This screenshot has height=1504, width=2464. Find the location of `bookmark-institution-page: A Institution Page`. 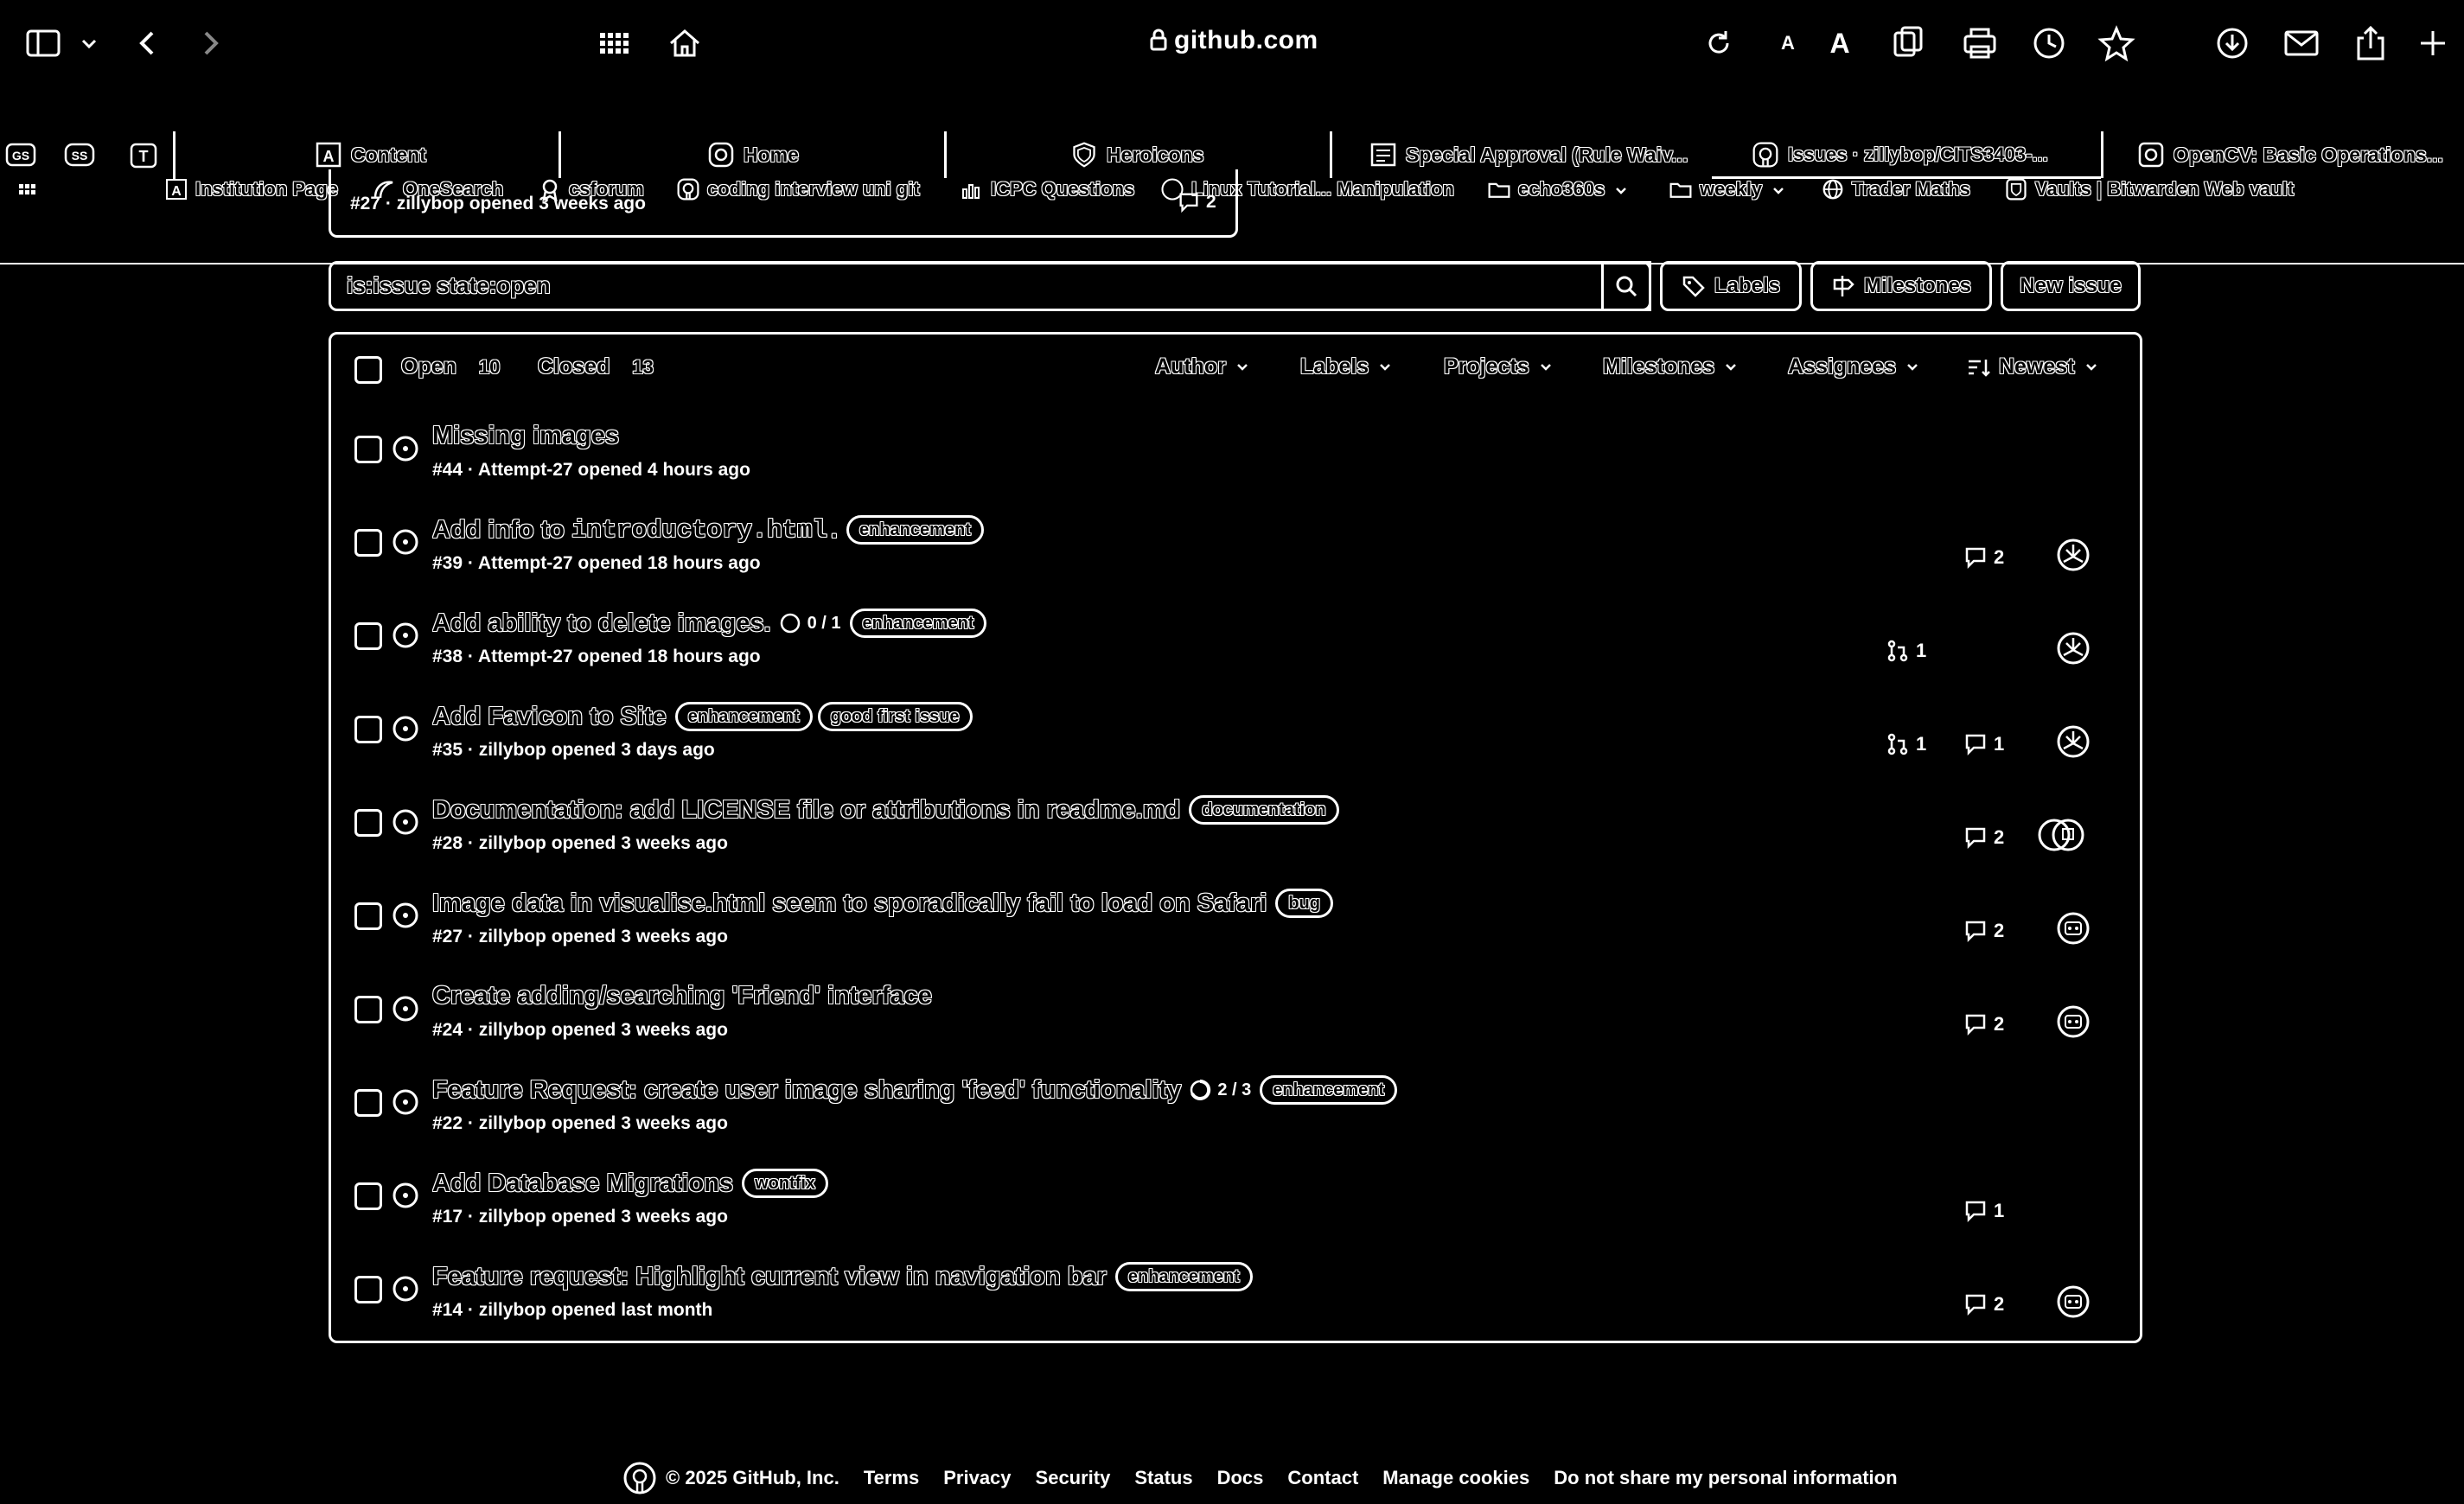

bookmark-institution-page: A Institution Page is located at coordinates (251, 189).